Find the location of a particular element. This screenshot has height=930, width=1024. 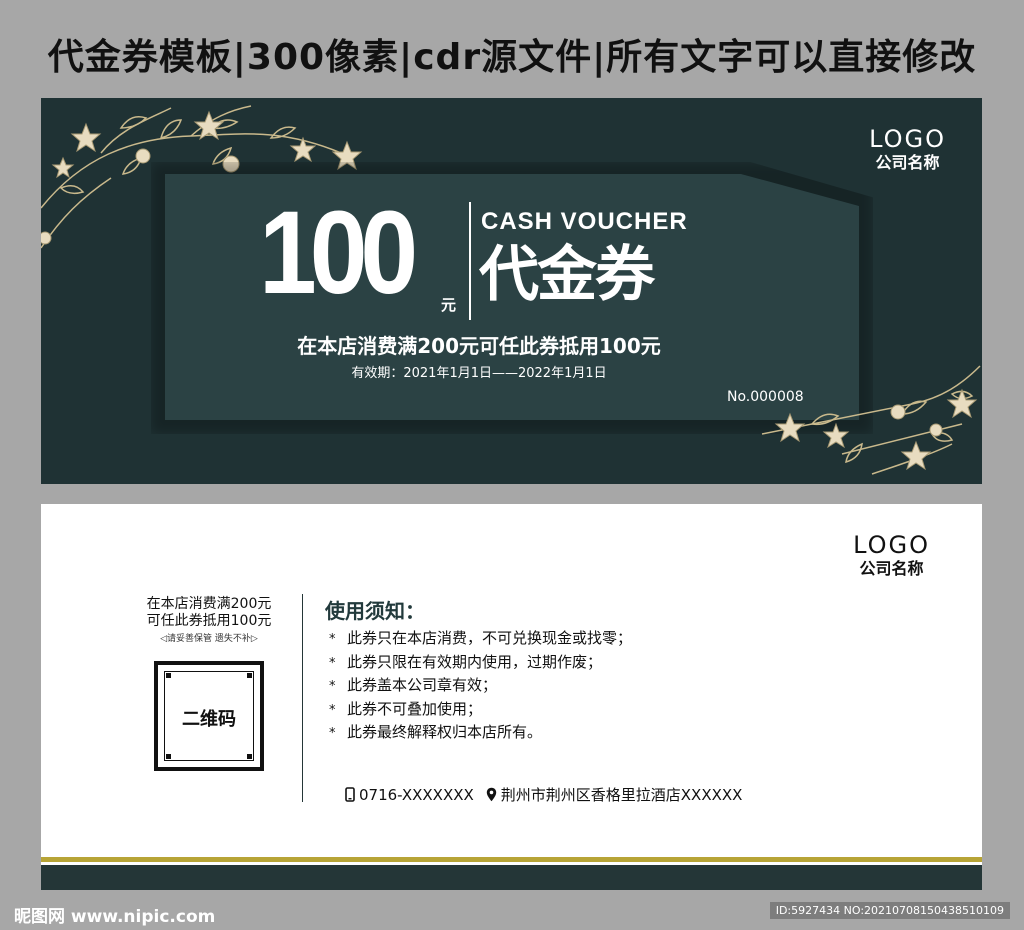

list-item: * 此券盖本公司章有效； is located at coordinates (413, 685).